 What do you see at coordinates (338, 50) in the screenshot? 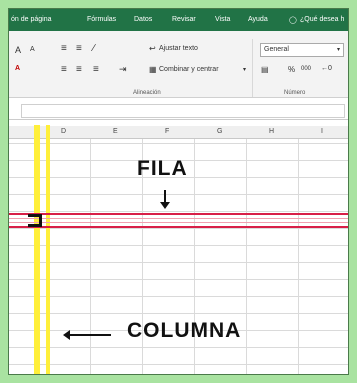
I see `chevron-down-icon: ▾` at bounding box center [338, 50].